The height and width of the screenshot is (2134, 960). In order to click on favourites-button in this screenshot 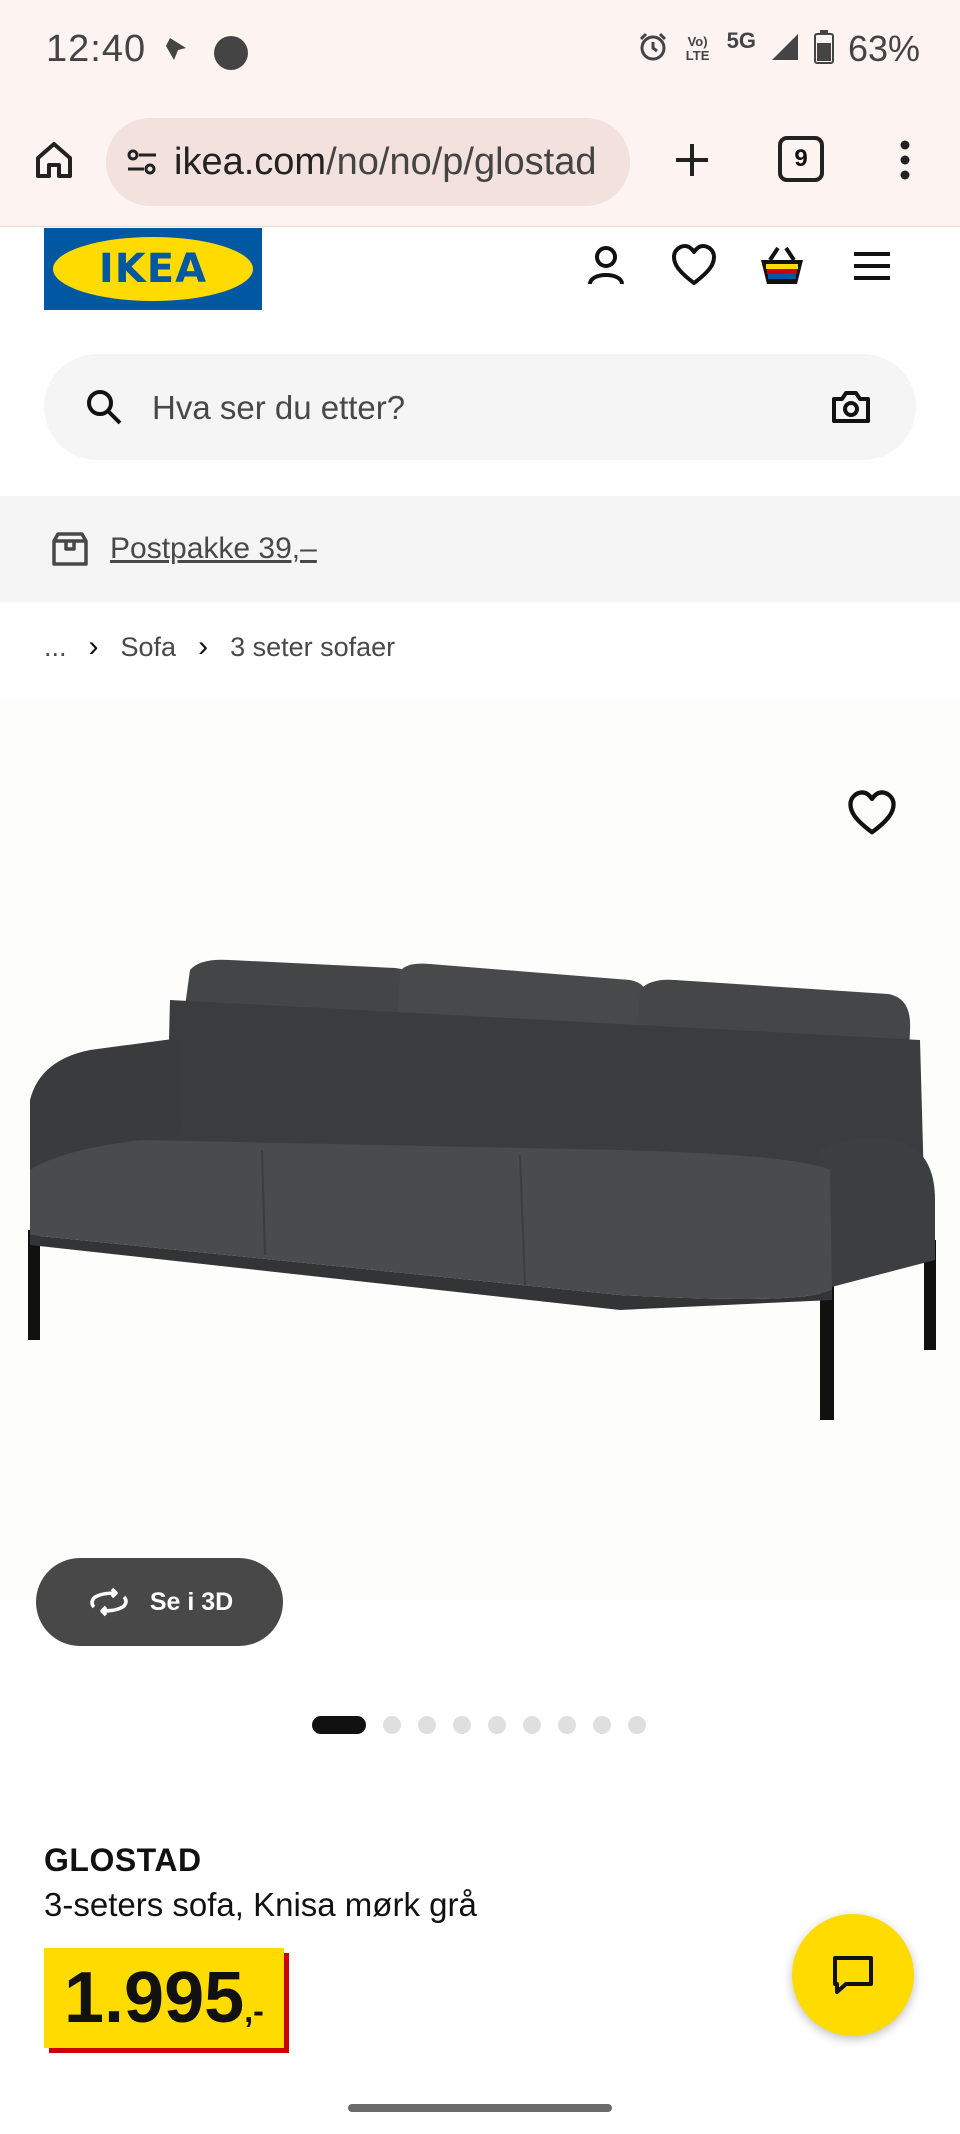, I will do `click(694, 266)`.